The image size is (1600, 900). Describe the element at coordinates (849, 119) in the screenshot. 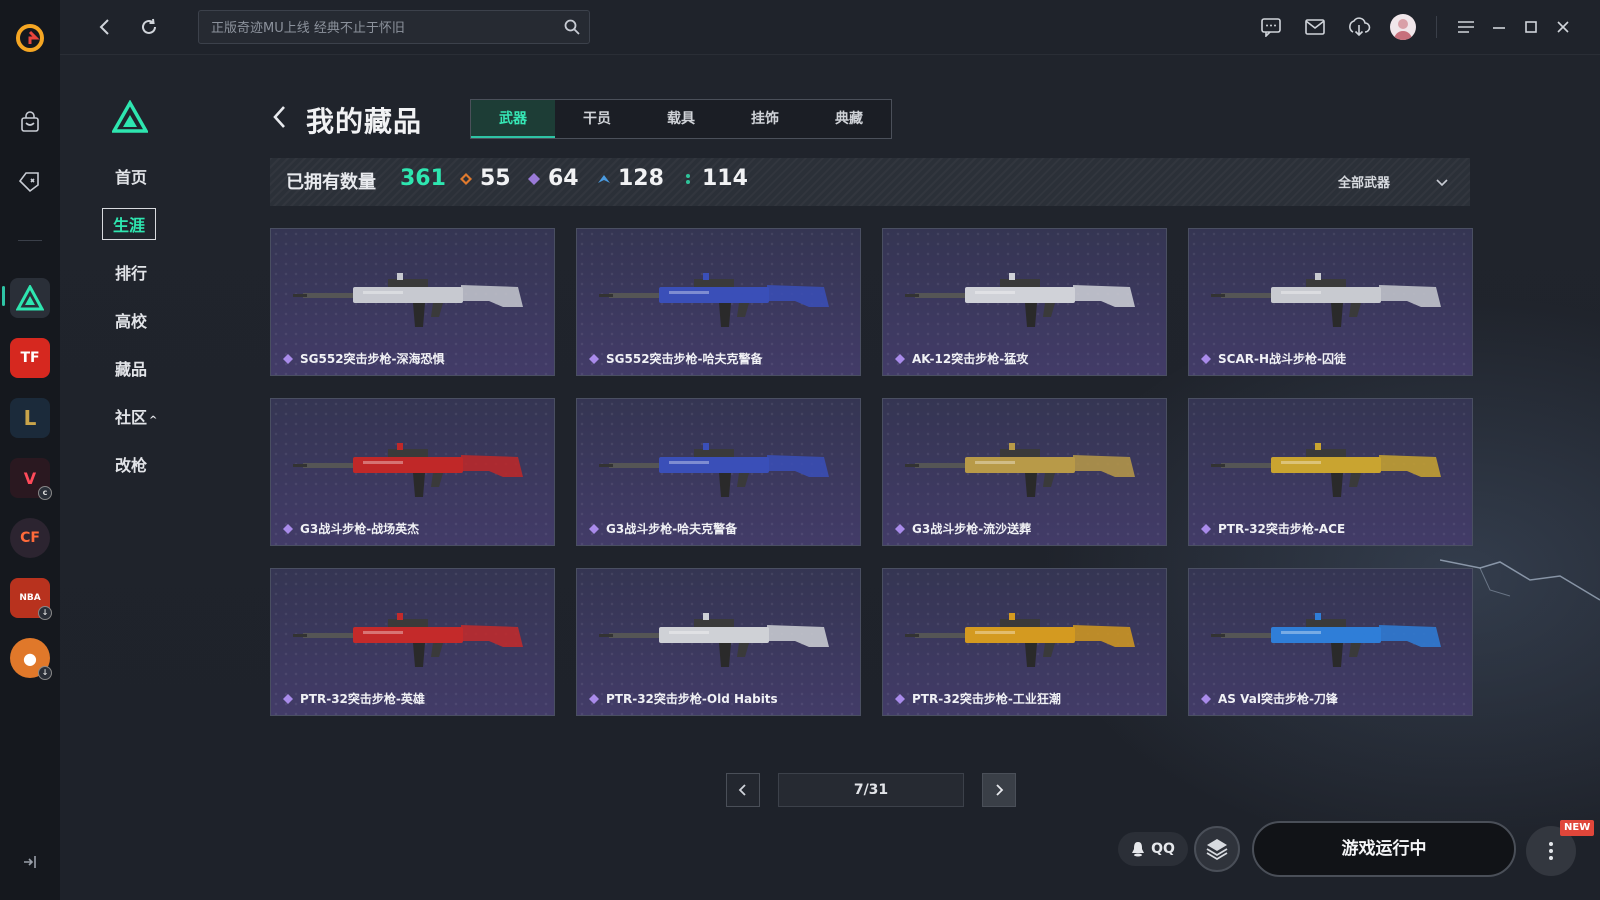

I see `tab-archive: 典藏` at that location.